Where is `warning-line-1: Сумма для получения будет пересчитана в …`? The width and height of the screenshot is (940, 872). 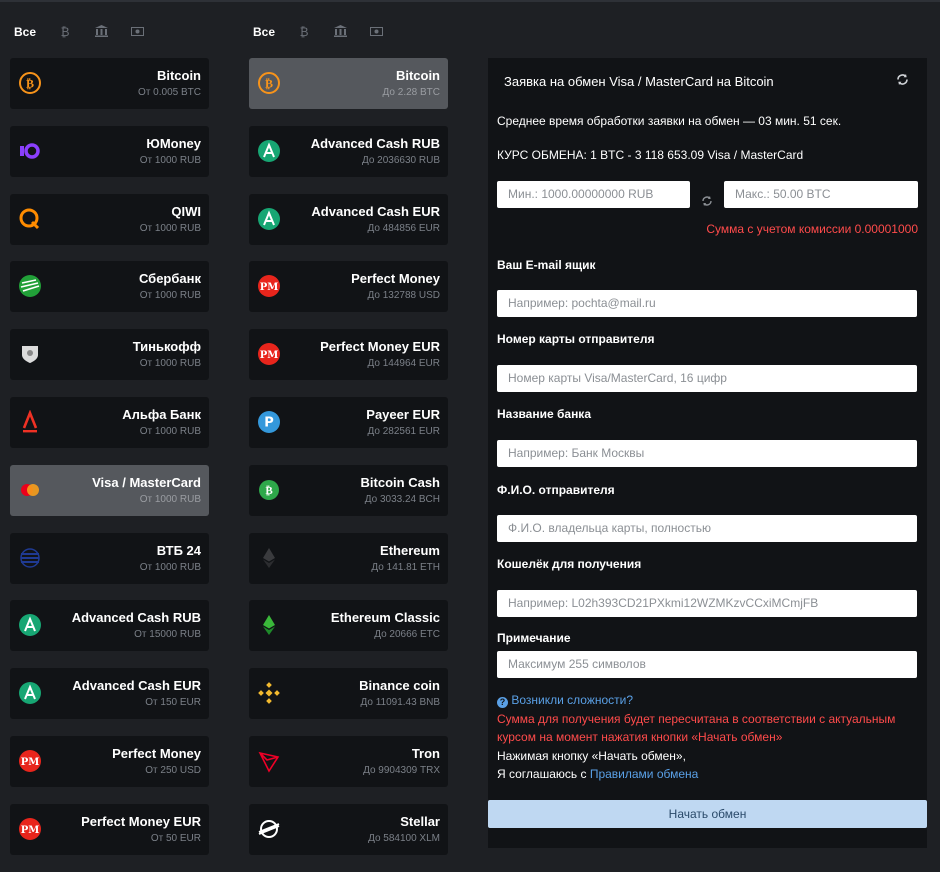
warning-line-1: Сумма для получения будет пересчитана в … is located at coordinates (696, 719).